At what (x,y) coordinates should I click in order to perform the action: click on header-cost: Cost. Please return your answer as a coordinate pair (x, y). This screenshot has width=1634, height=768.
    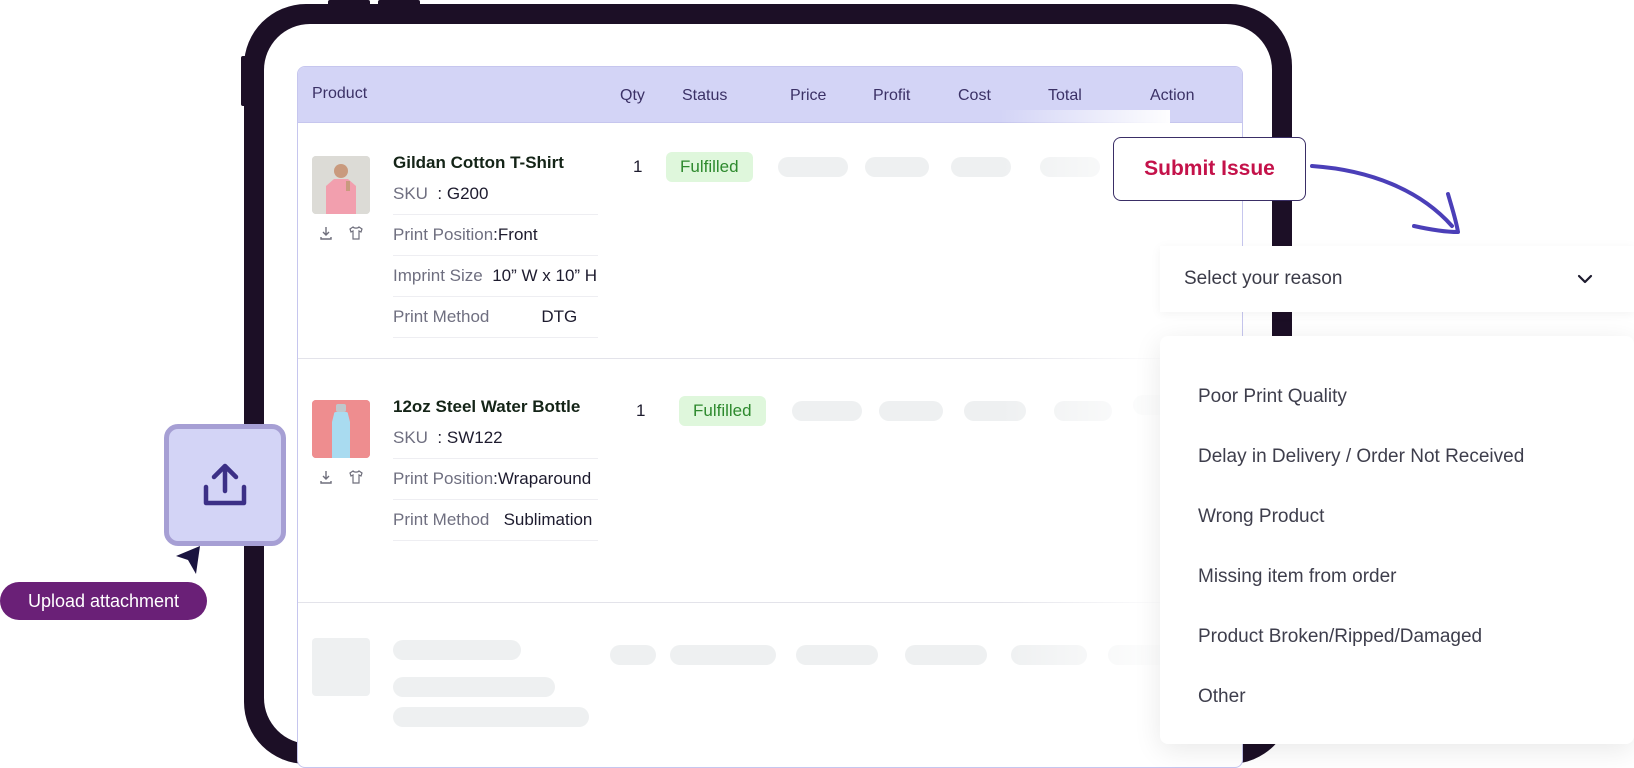
    Looking at the image, I should click on (974, 95).